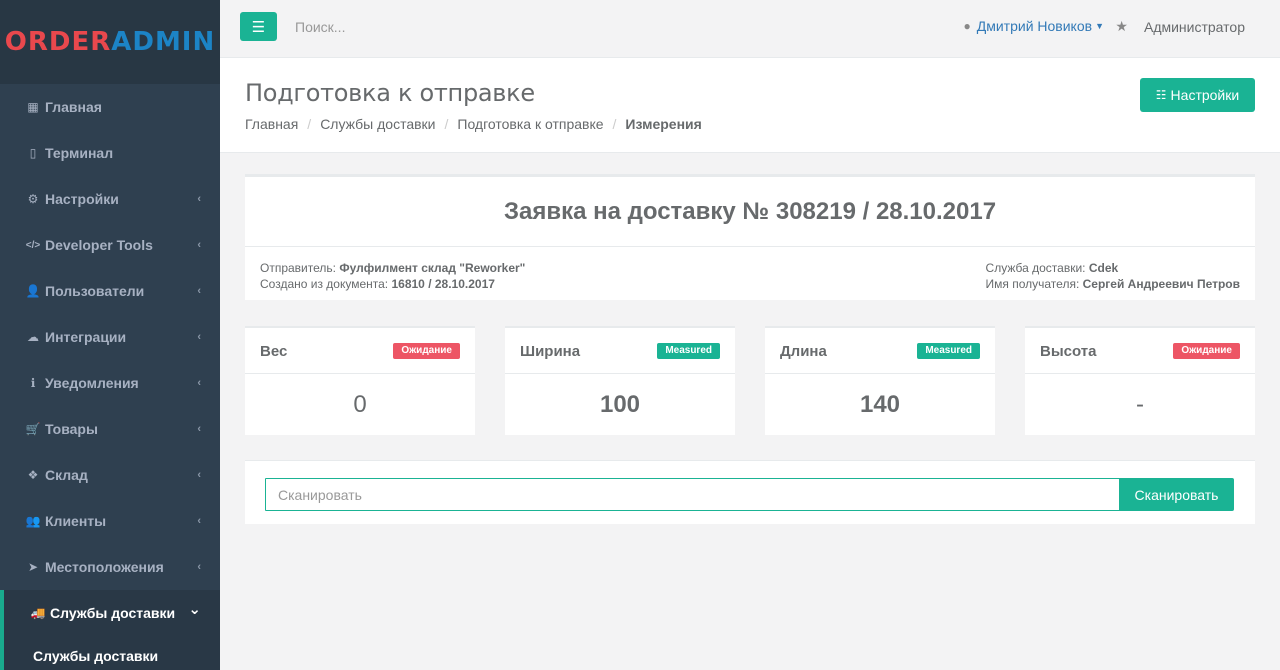  What do you see at coordinates (663, 124) in the screenshot?
I see `breadcrumb-item-measurements: Измерения` at bounding box center [663, 124].